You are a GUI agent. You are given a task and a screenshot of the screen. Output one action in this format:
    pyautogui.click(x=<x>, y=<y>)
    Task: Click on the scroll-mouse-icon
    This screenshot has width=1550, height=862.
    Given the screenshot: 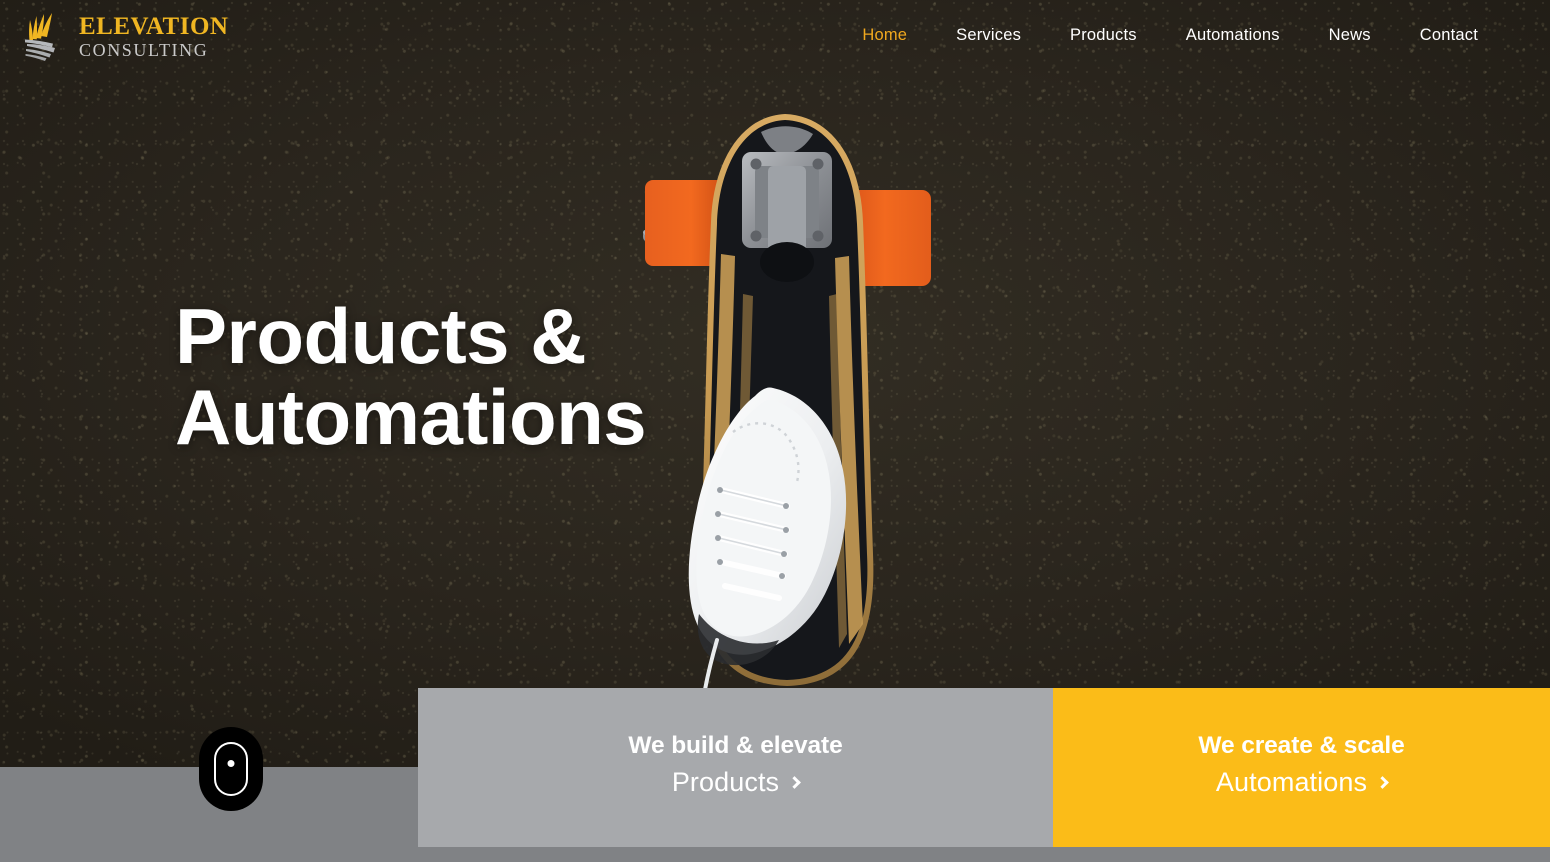 What is the action you would take?
    pyautogui.click(x=231, y=769)
    